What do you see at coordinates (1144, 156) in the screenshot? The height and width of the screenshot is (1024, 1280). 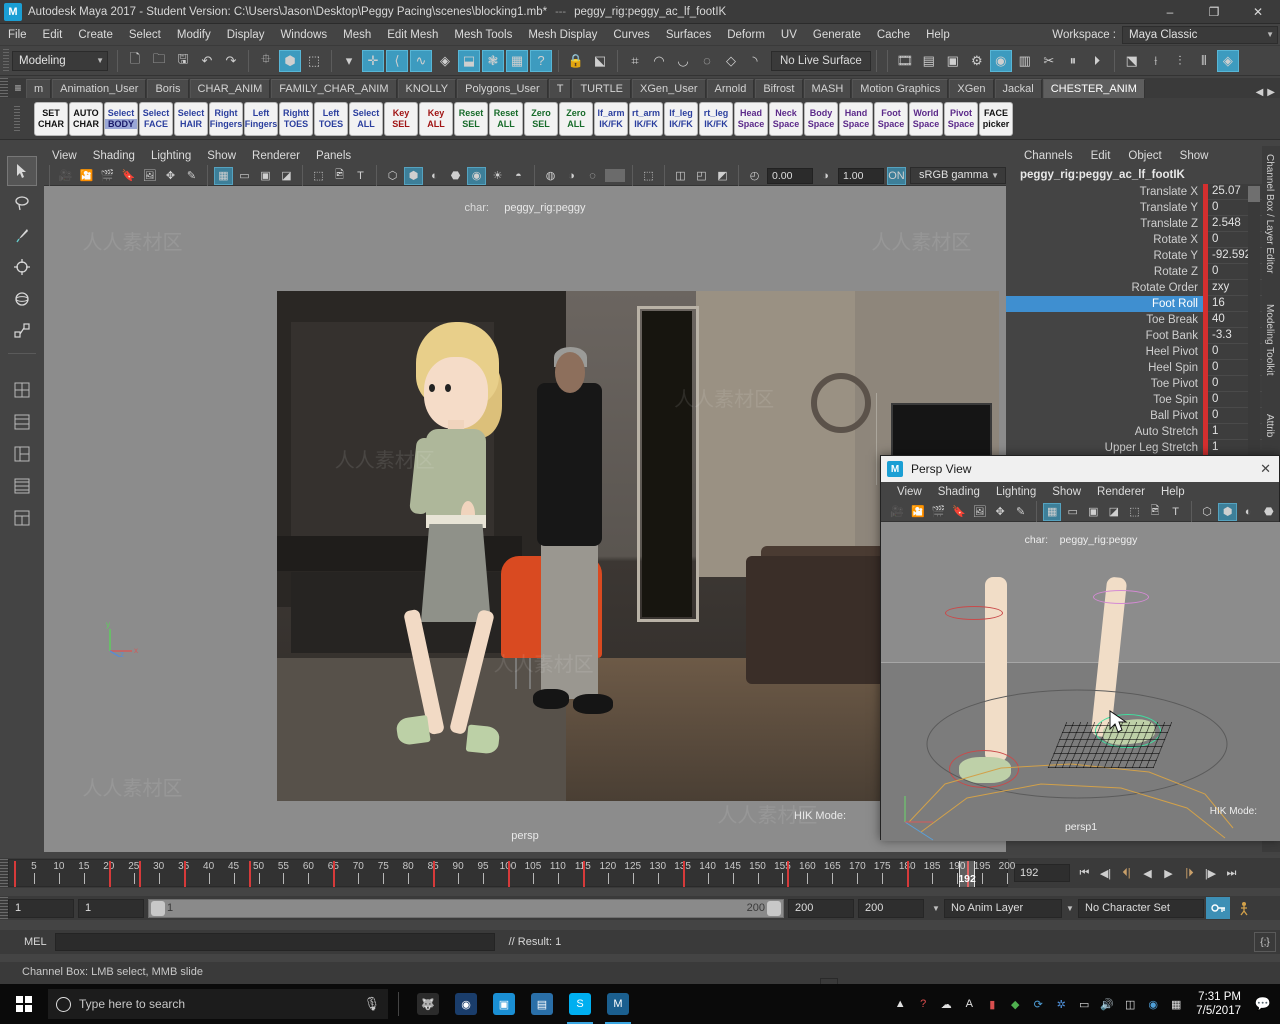 I see `channelbox-menu-object: Object` at bounding box center [1144, 156].